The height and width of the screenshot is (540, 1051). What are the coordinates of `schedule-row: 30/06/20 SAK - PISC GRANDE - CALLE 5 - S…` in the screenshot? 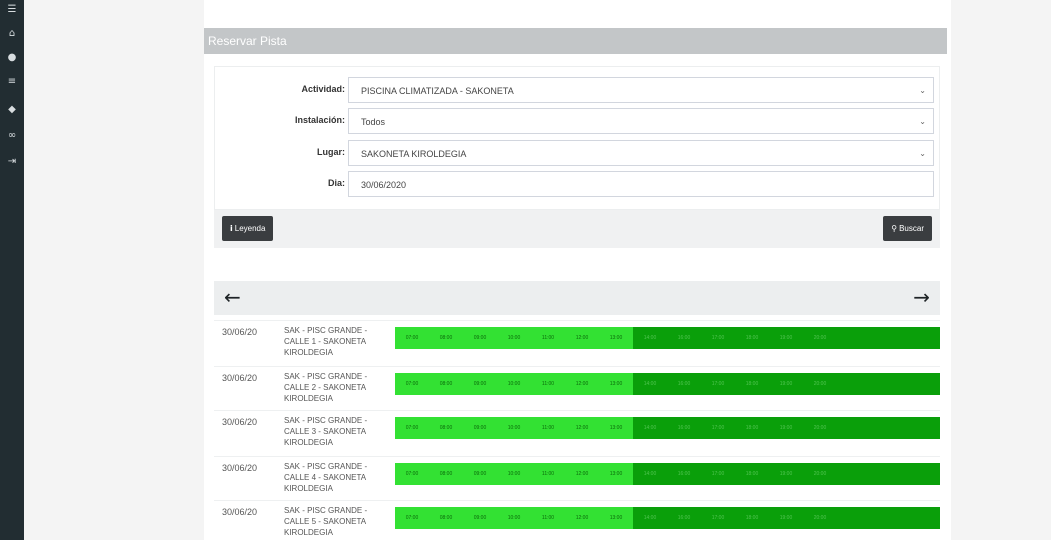 It's located at (577, 520).